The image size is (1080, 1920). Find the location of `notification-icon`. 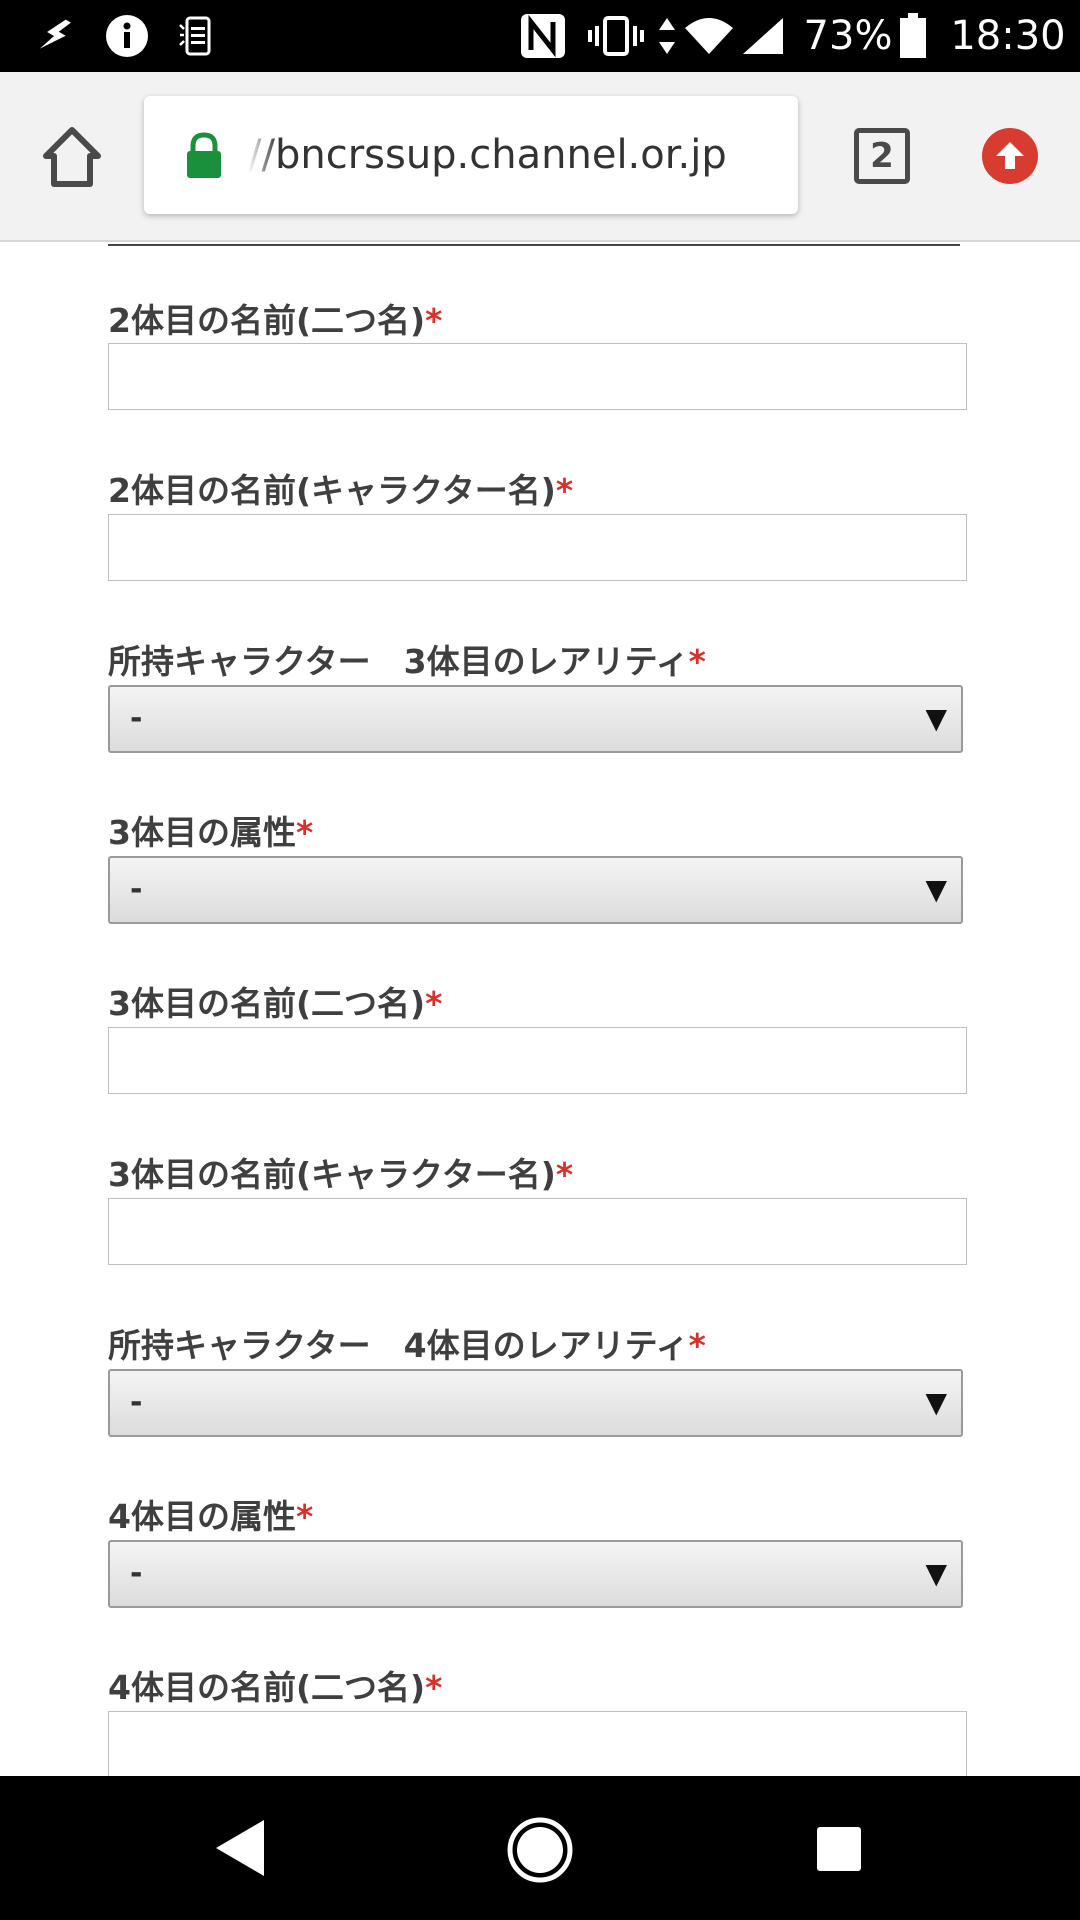

notification-icon is located at coordinates (196, 36).